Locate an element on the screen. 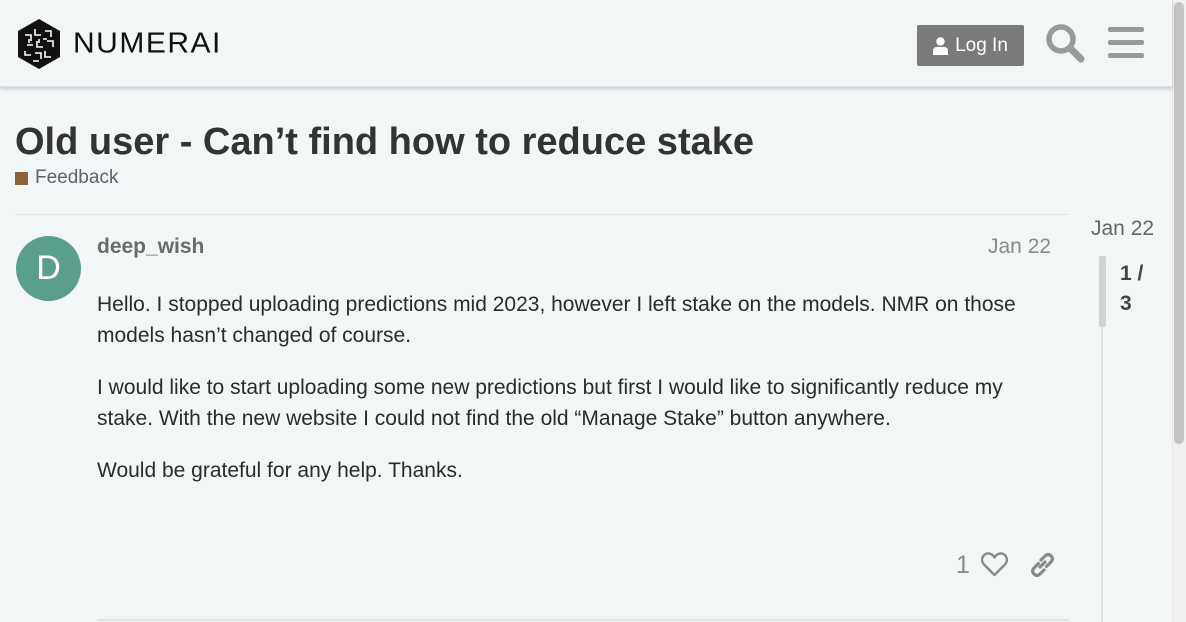 The width and height of the screenshot is (1186, 622). timeline-handle is located at coordinates (1102, 291).